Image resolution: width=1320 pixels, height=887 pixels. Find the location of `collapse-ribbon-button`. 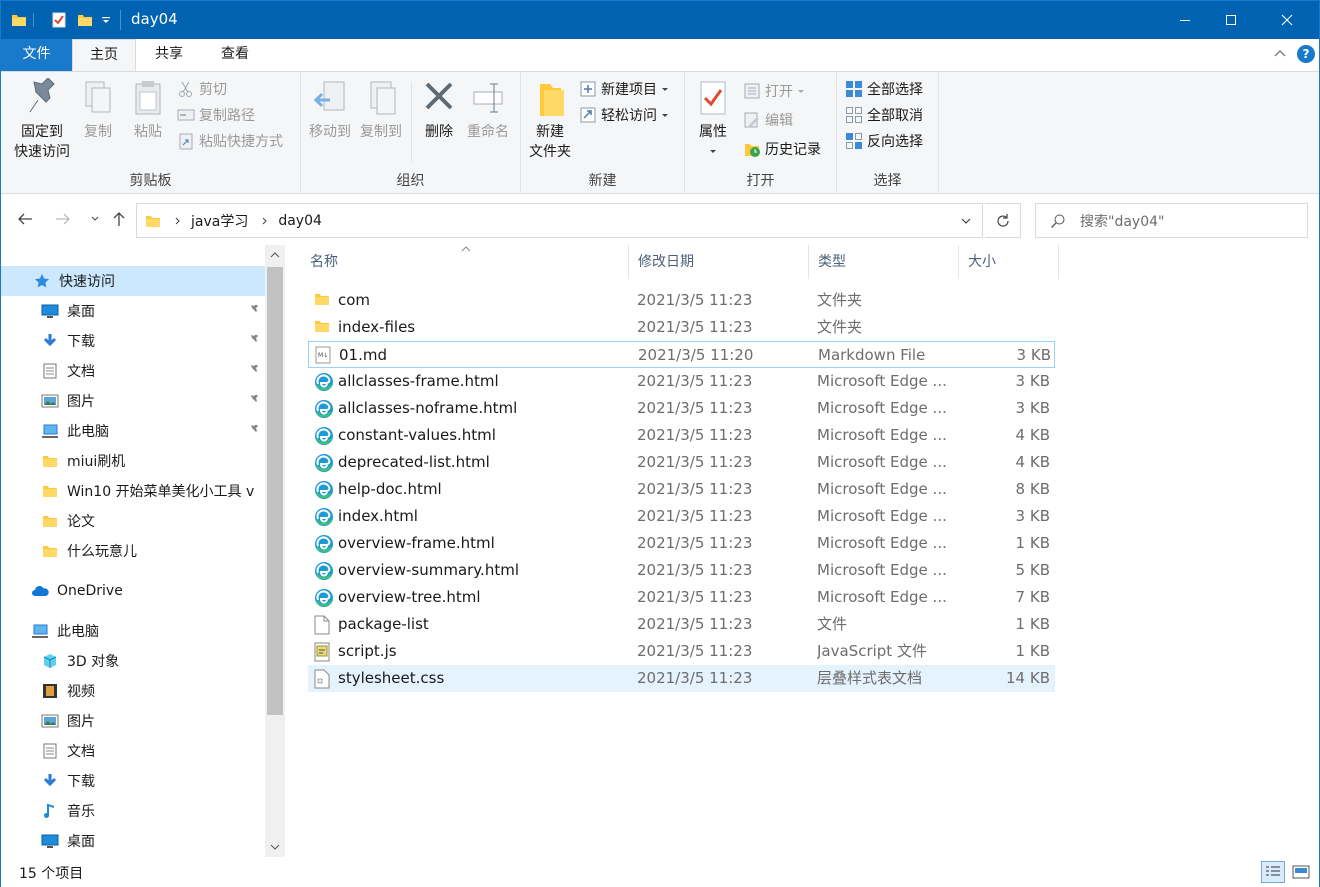

collapse-ribbon-button is located at coordinates (1280, 56).